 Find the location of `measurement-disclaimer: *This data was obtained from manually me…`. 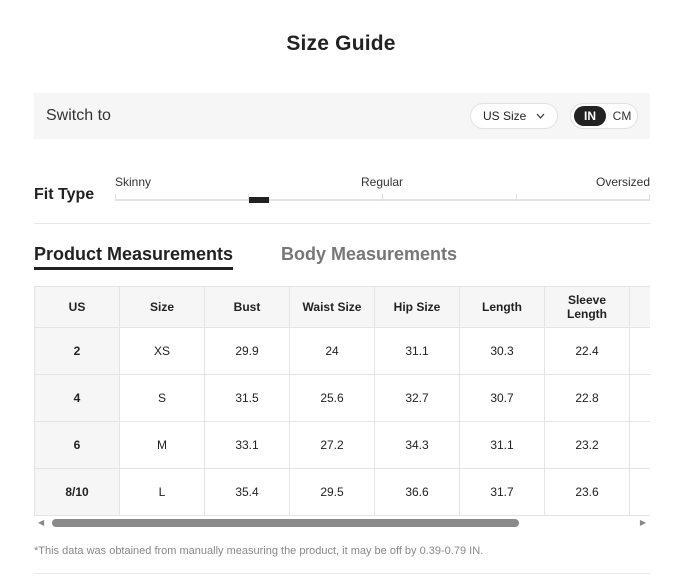

measurement-disclaimer: *This data was obtained from manually me… is located at coordinates (259, 551).